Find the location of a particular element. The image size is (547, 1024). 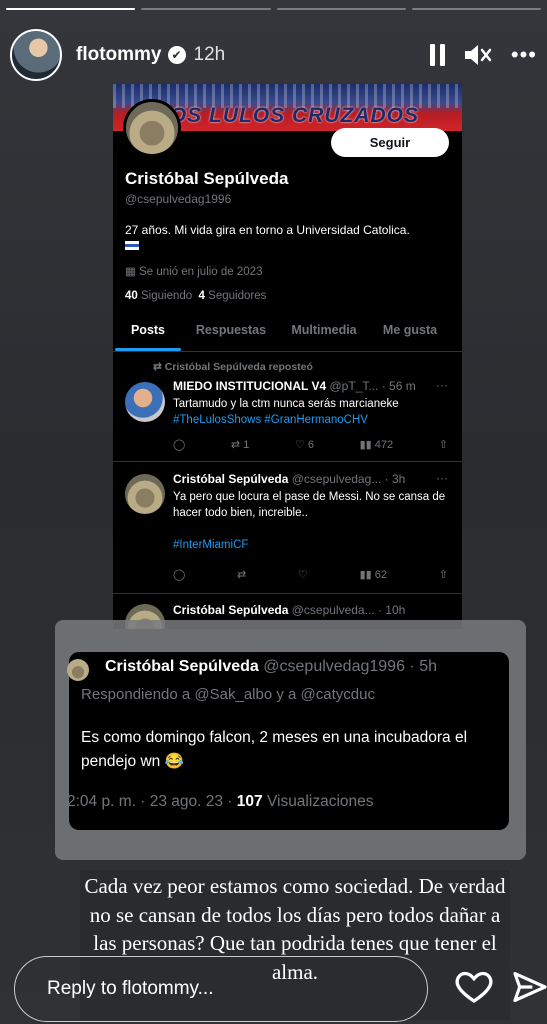

quoted-tweet-views-count: 107 is located at coordinates (249, 801).